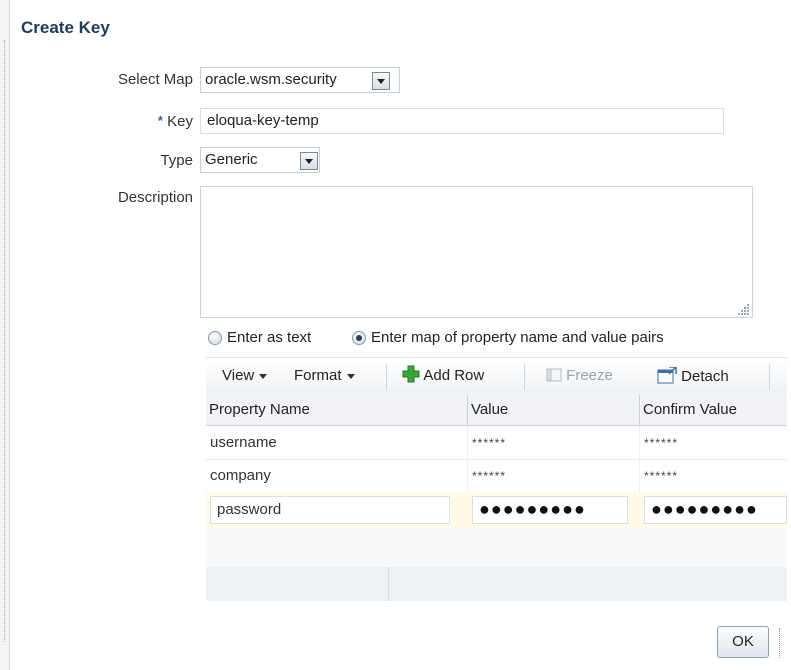  What do you see at coordinates (532, 509) in the screenshot?
I see `value-password-input-value: ●●●●●●●●●` at bounding box center [532, 509].